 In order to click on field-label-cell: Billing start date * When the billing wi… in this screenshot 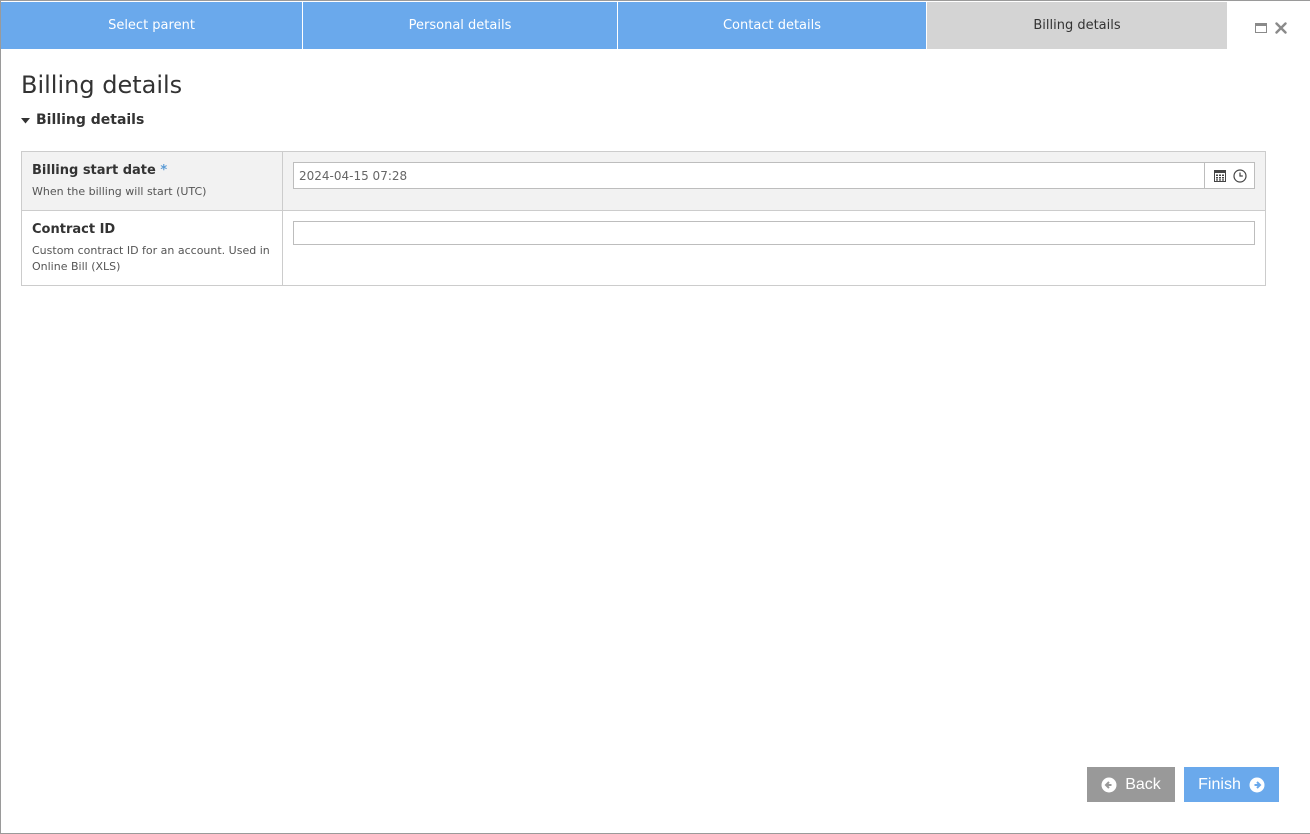, I will do `click(152, 181)`.